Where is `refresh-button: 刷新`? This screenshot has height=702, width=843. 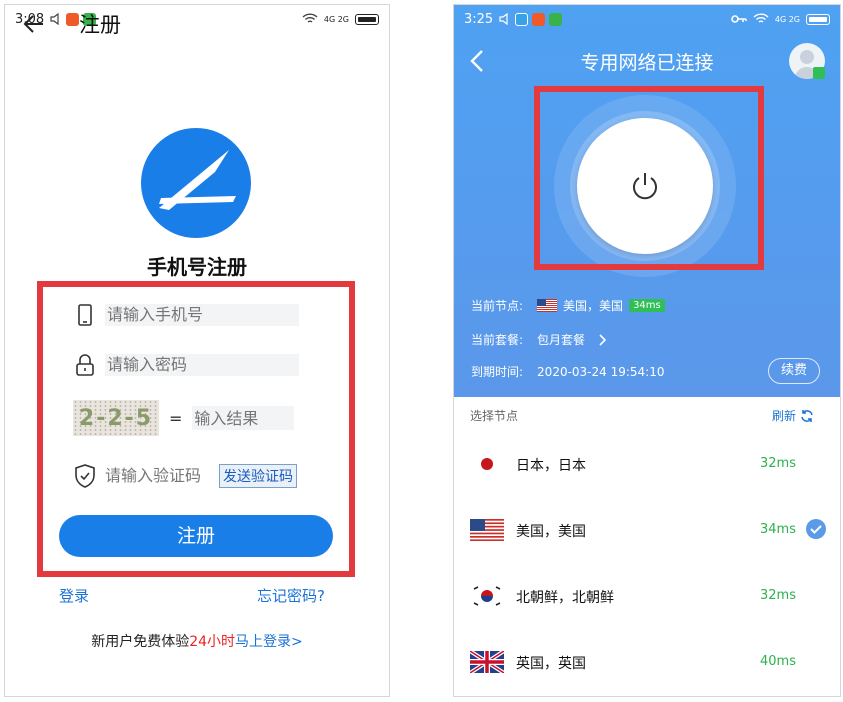 refresh-button: 刷新 is located at coordinates (793, 415).